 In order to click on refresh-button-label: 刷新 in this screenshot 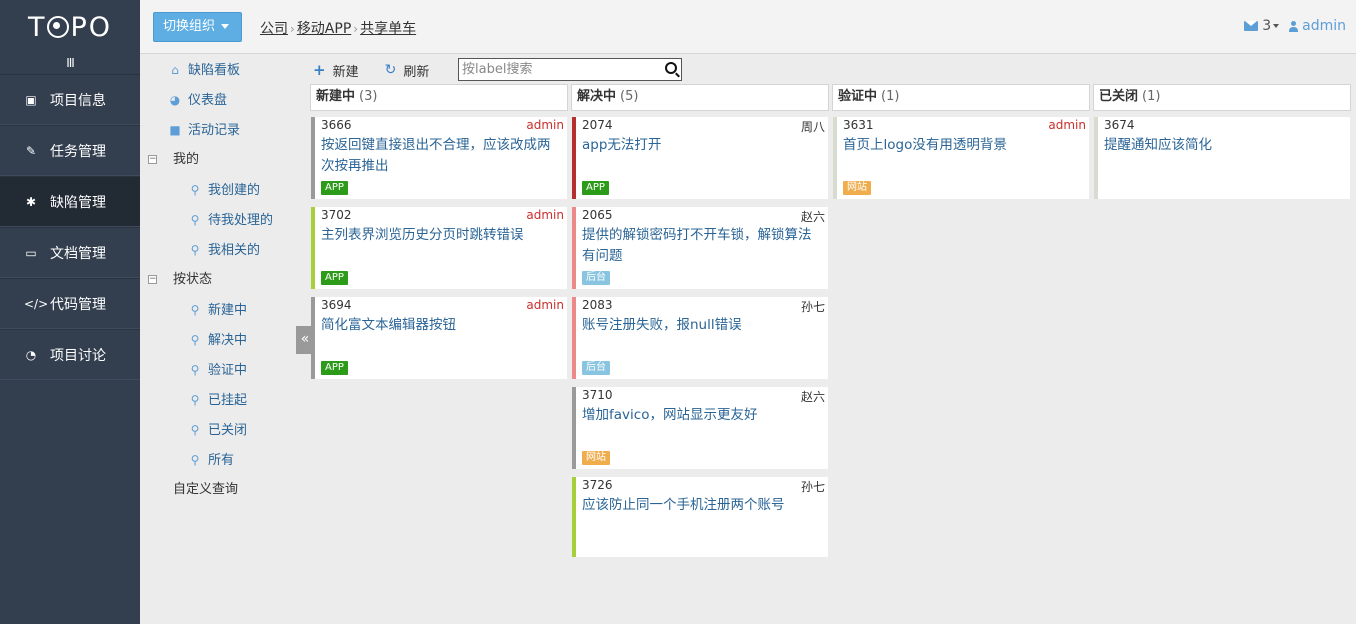, I will do `click(416, 72)`.